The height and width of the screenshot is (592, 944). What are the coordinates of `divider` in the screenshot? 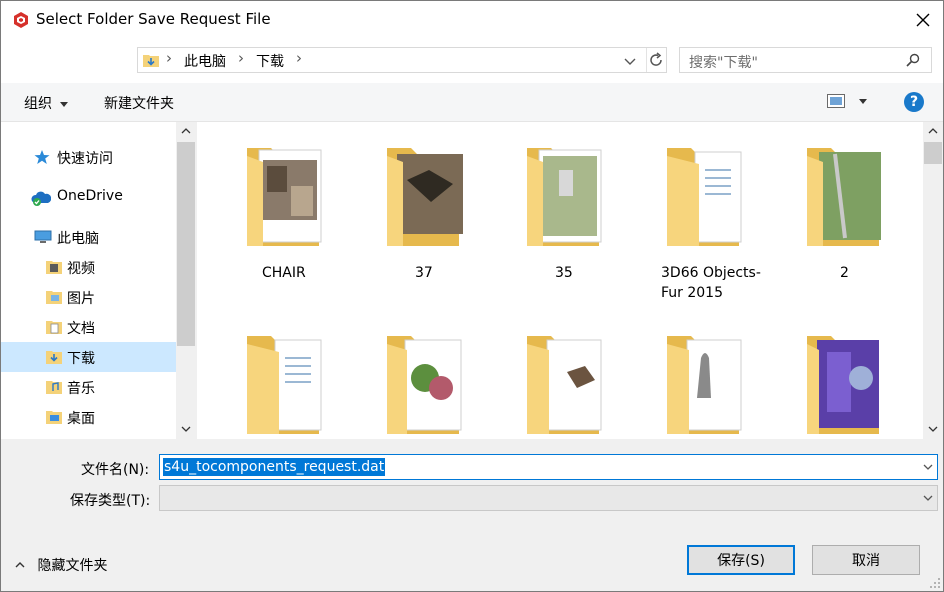 It's located at (646, 60).